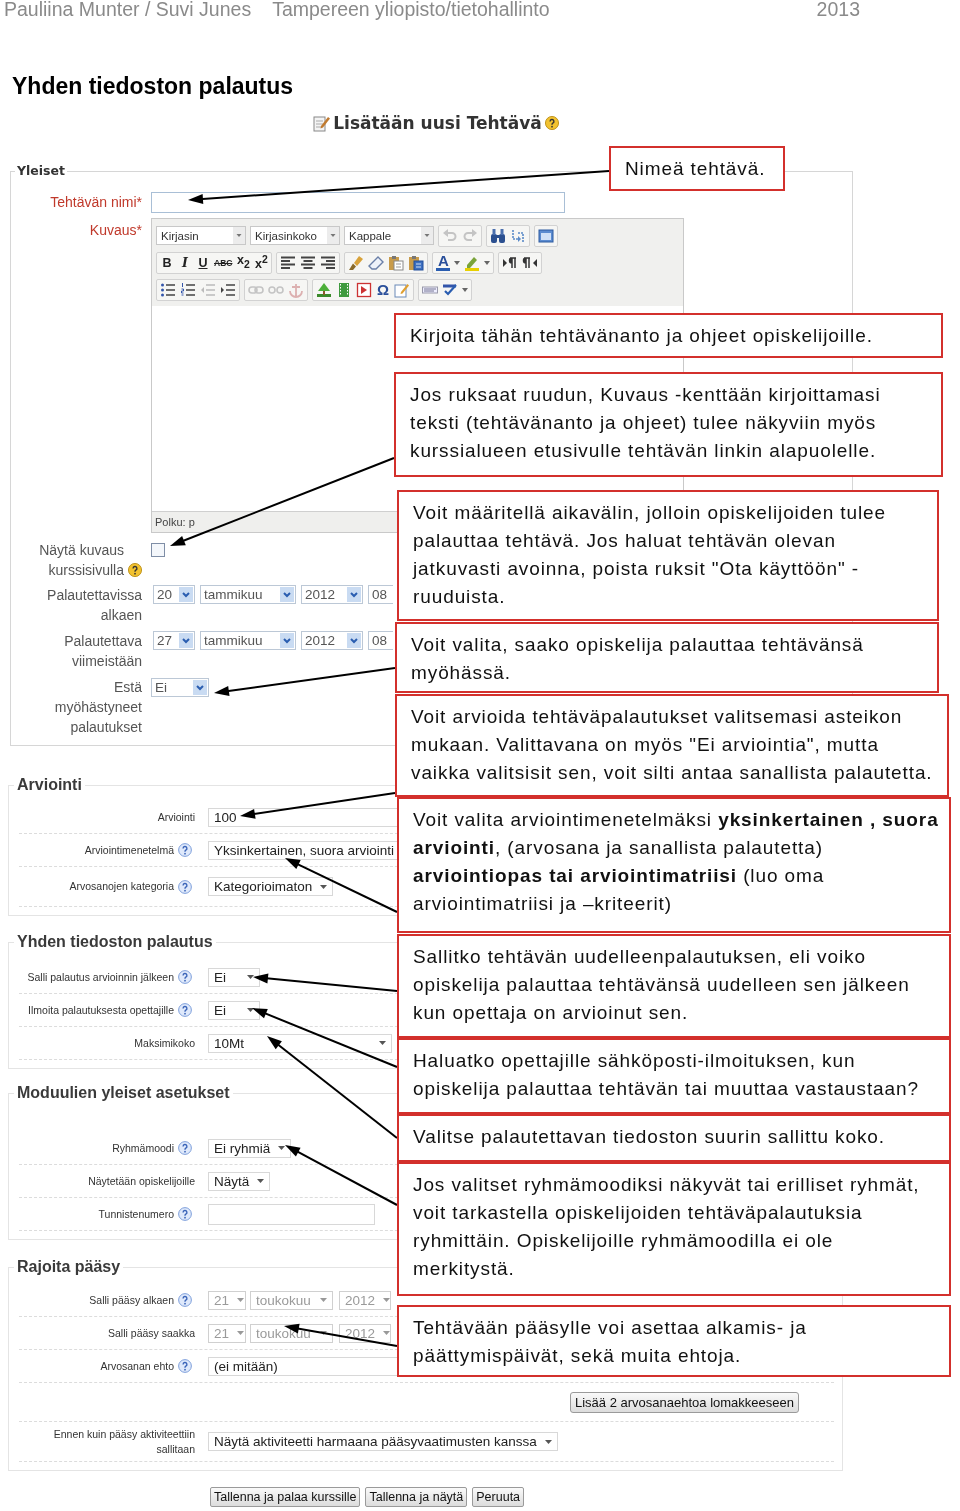  I want to click on align-left-icon, so click(288, 262).